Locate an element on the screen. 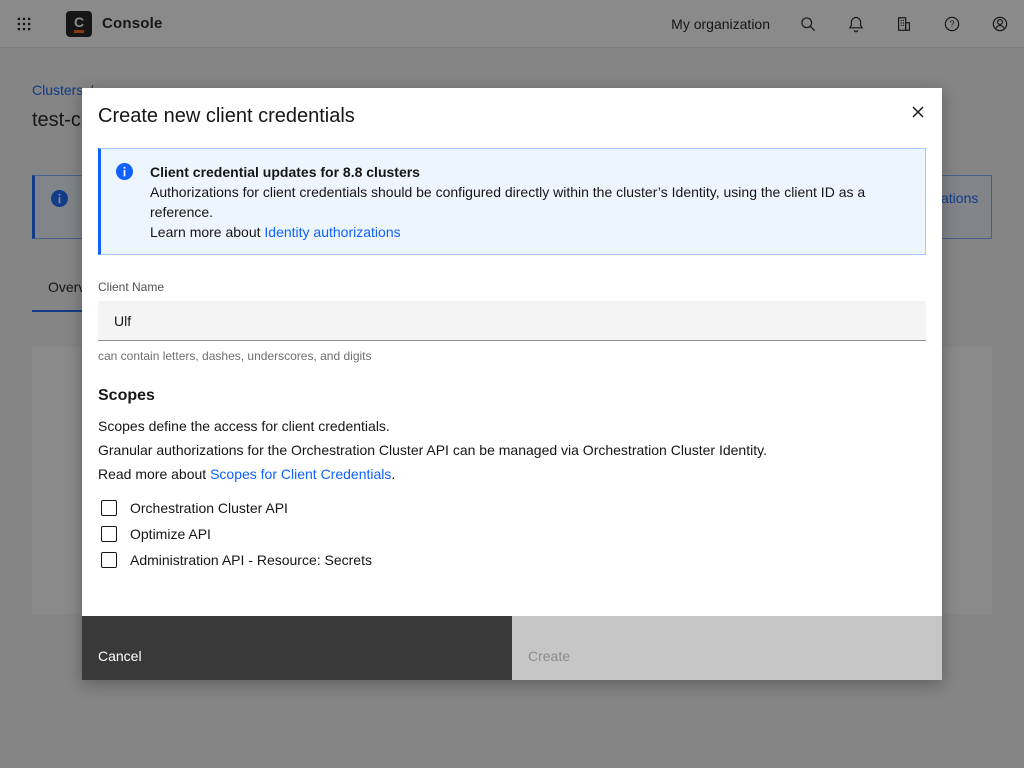 The image size is (1024, 768). checkbox-row-optimize-api: Optimize API is located at coordinates (235, 534).